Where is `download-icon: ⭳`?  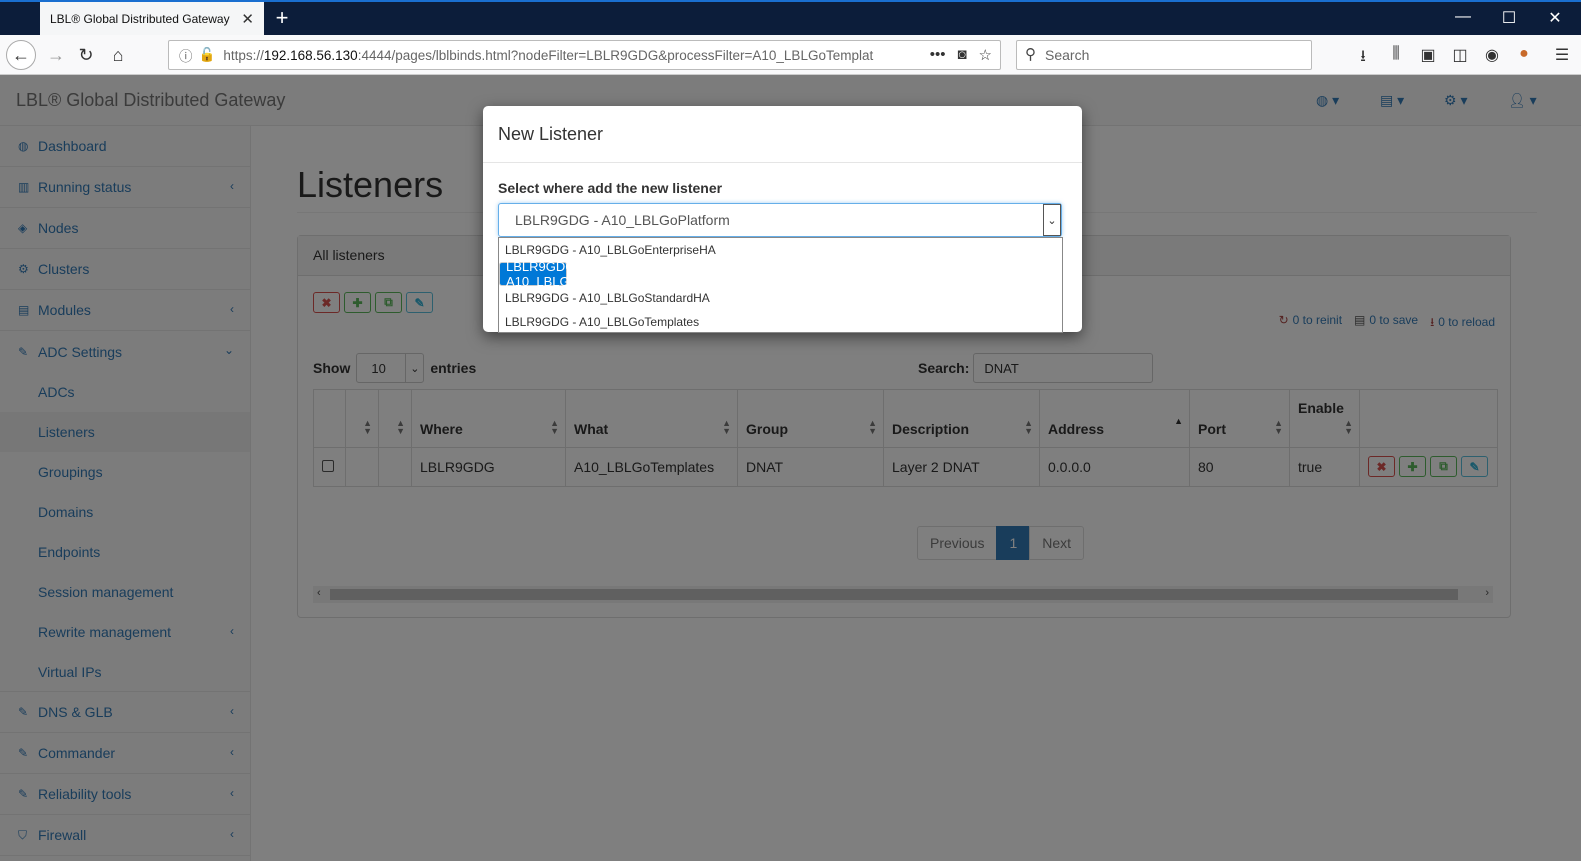
download-icon: ⭳ is located at coordinates (1363, 58).